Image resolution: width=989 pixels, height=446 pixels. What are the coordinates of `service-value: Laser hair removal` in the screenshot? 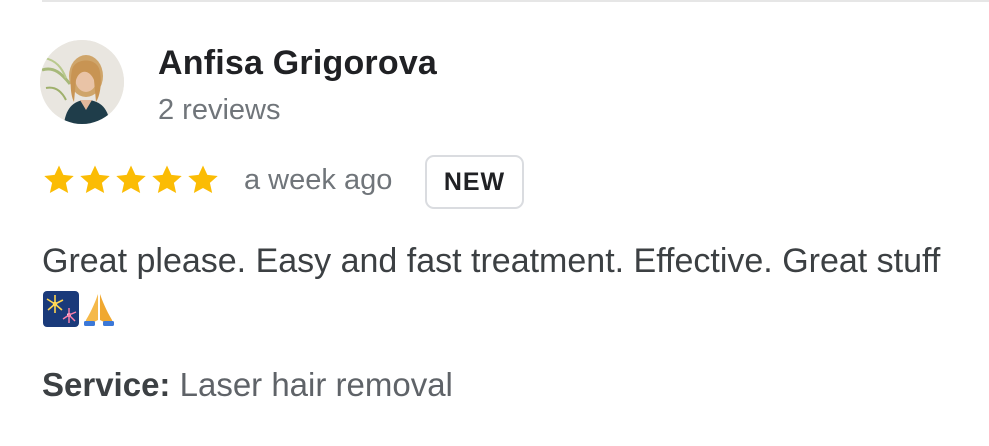 It's located at (316, 384).